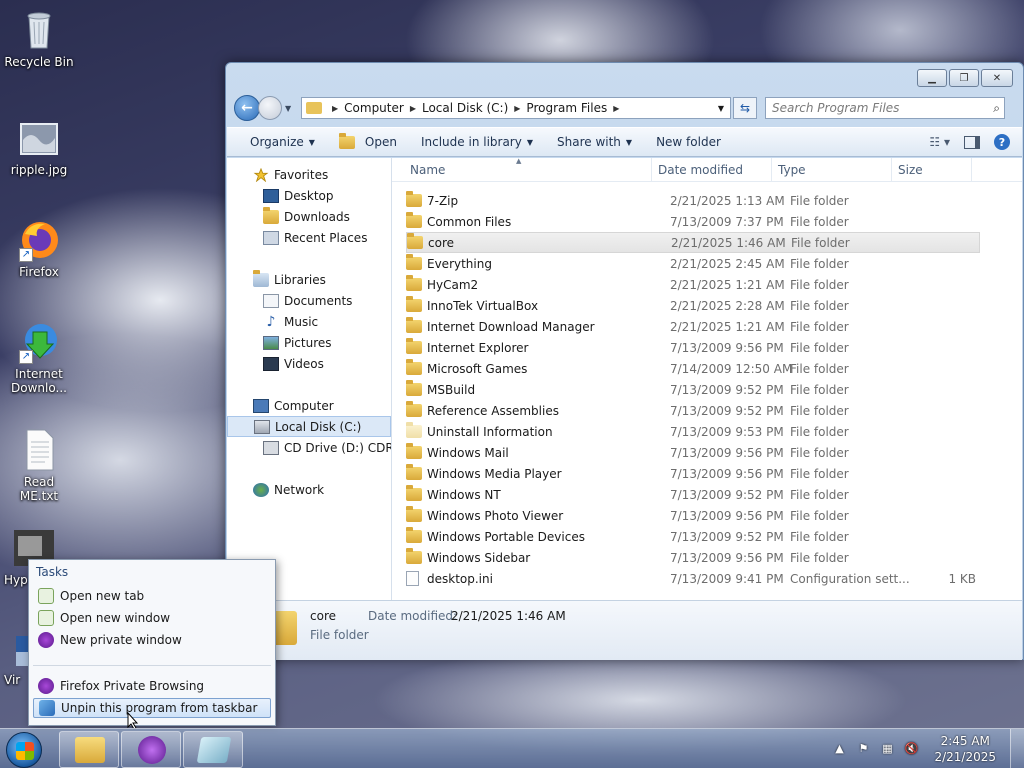 This screenshot has width=1024, height=768. I want to click on refresh-button: ⇆, so click(745, 108).